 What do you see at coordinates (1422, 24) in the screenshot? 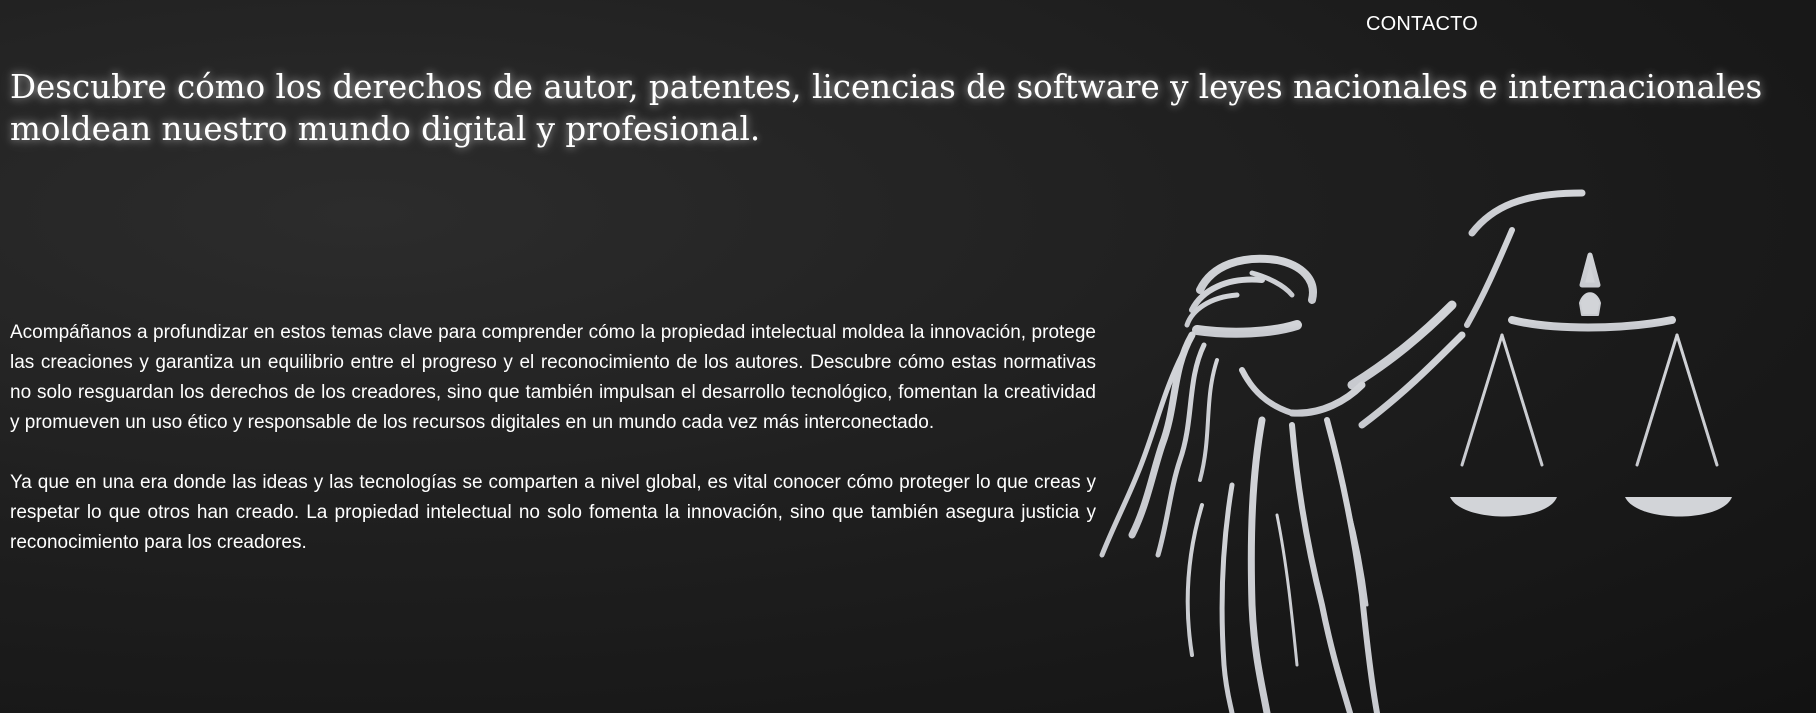
I see `nav-contact-link: CONTACTO` at bounding box center [1422, 24].